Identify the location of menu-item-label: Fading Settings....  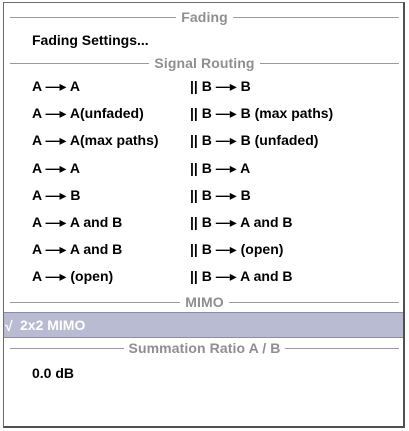
(90, 40).